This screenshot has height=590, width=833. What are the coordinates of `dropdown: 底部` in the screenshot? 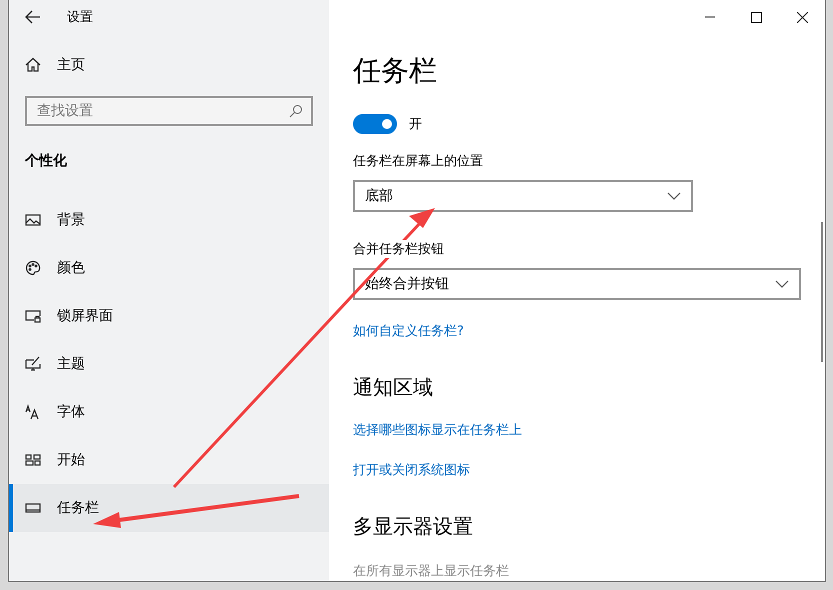 It's located at (523, 196).